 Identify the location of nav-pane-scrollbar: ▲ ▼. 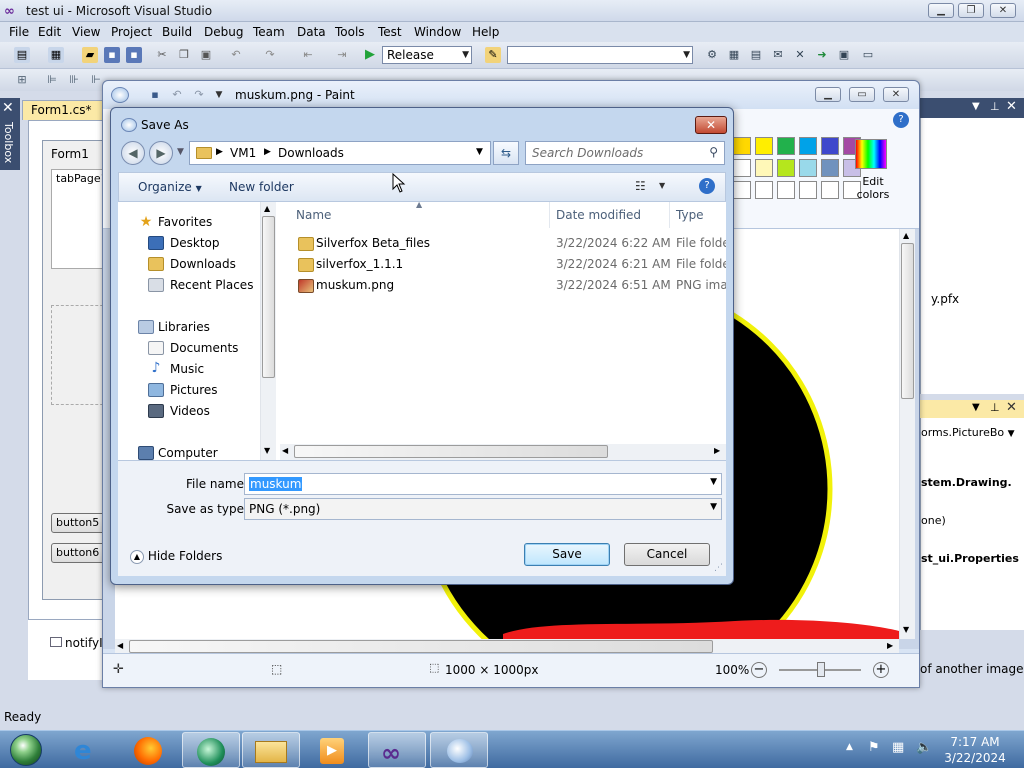
(268, 331).